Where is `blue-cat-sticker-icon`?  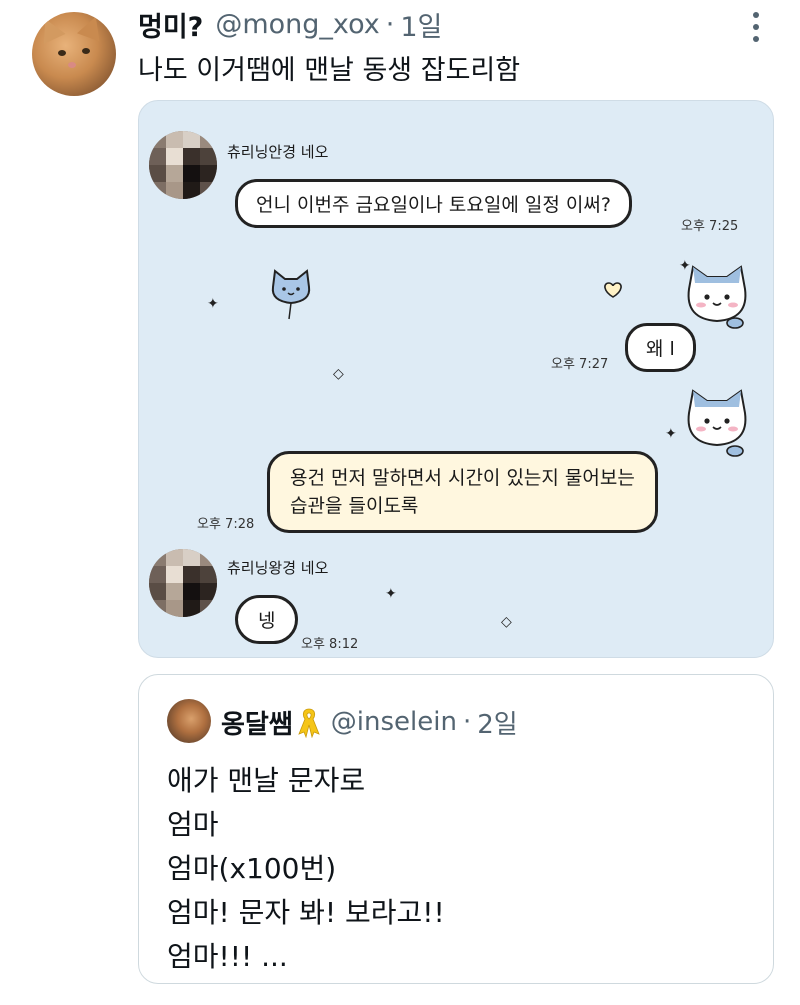 blue-cat-sticker-icon is located at coordinates (291, 294).